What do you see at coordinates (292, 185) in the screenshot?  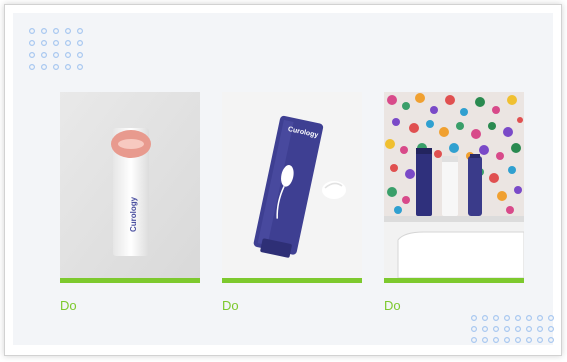 I see `product-photo-purple-tube: Curology` at bounding box center [292, 185].